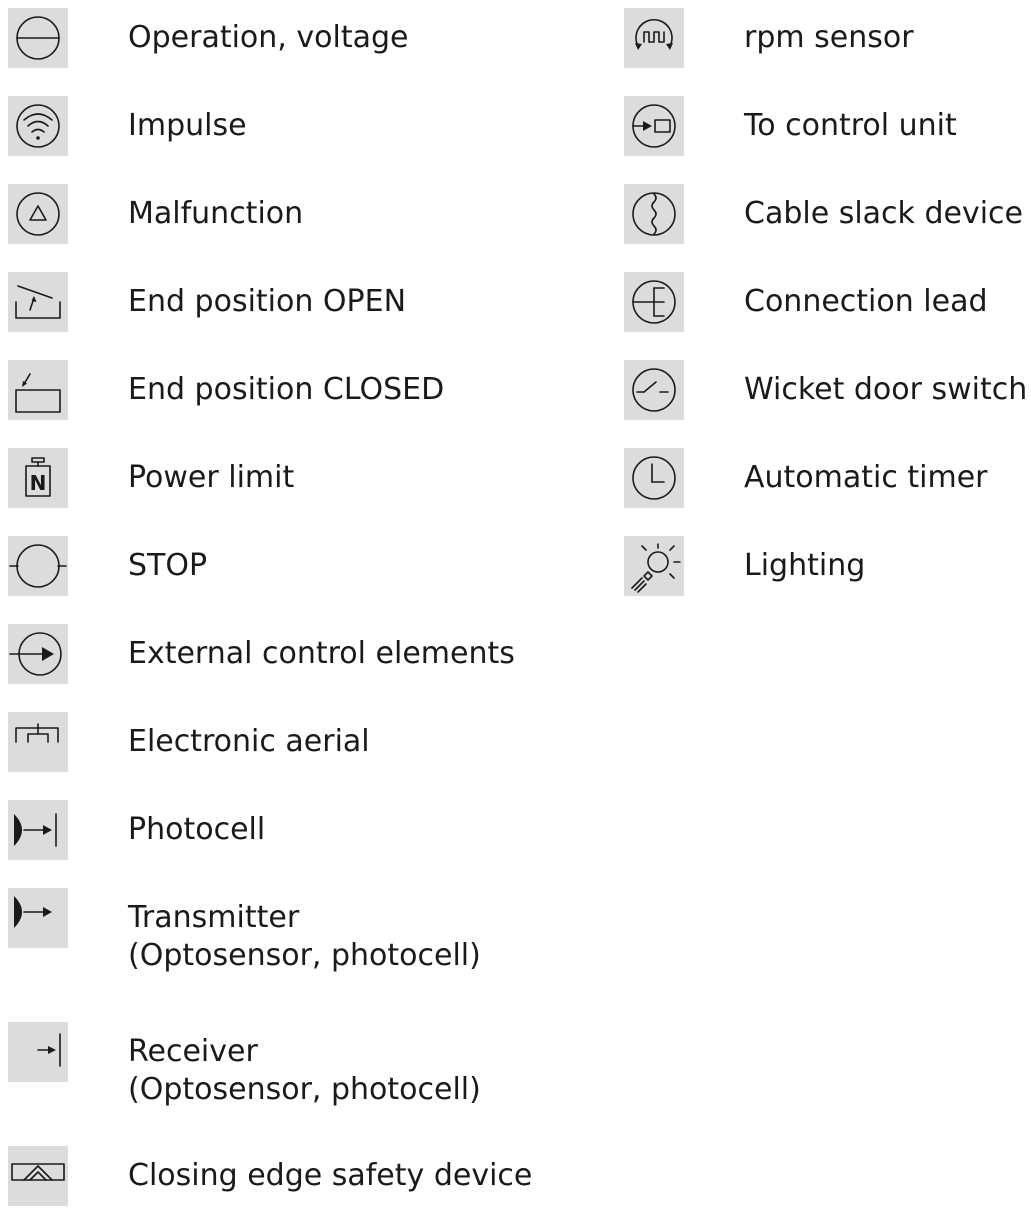 The width and height of the screenshot is (1031, 1214). Describe the element at coordinates (654, 478) in the screenshot. I see `automatic-timer-icon` at that location.